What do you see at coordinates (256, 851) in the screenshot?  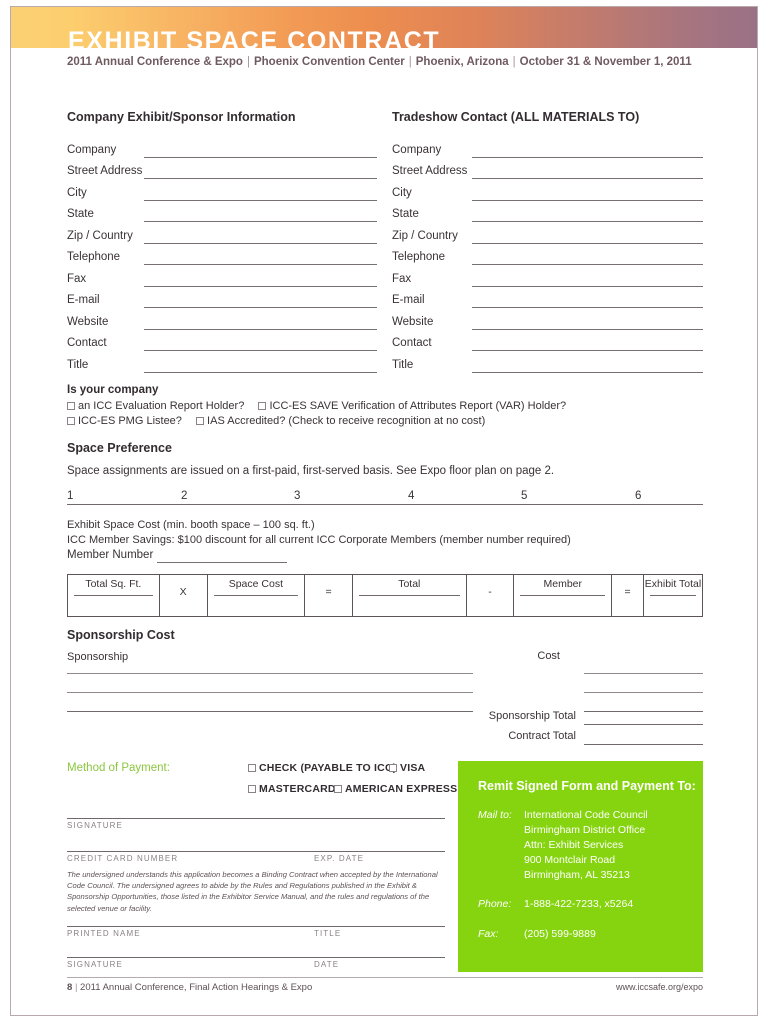 I see `credit-card-number-line` at bounding box center [256, 851].